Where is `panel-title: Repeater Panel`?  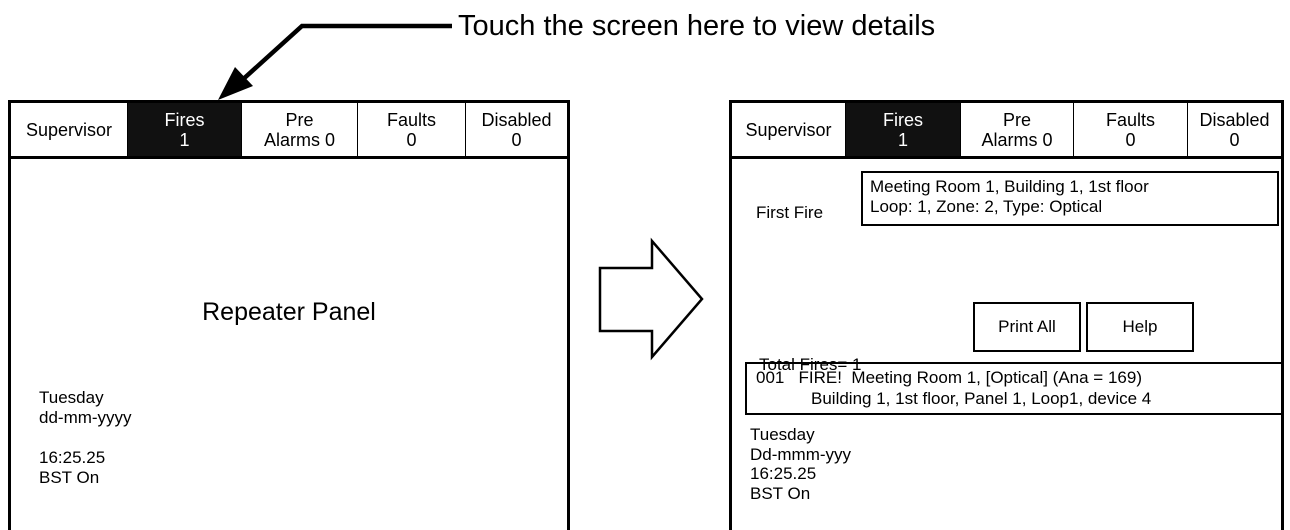
panel-title: Repeater Panel is located at coordinates (289, 312).